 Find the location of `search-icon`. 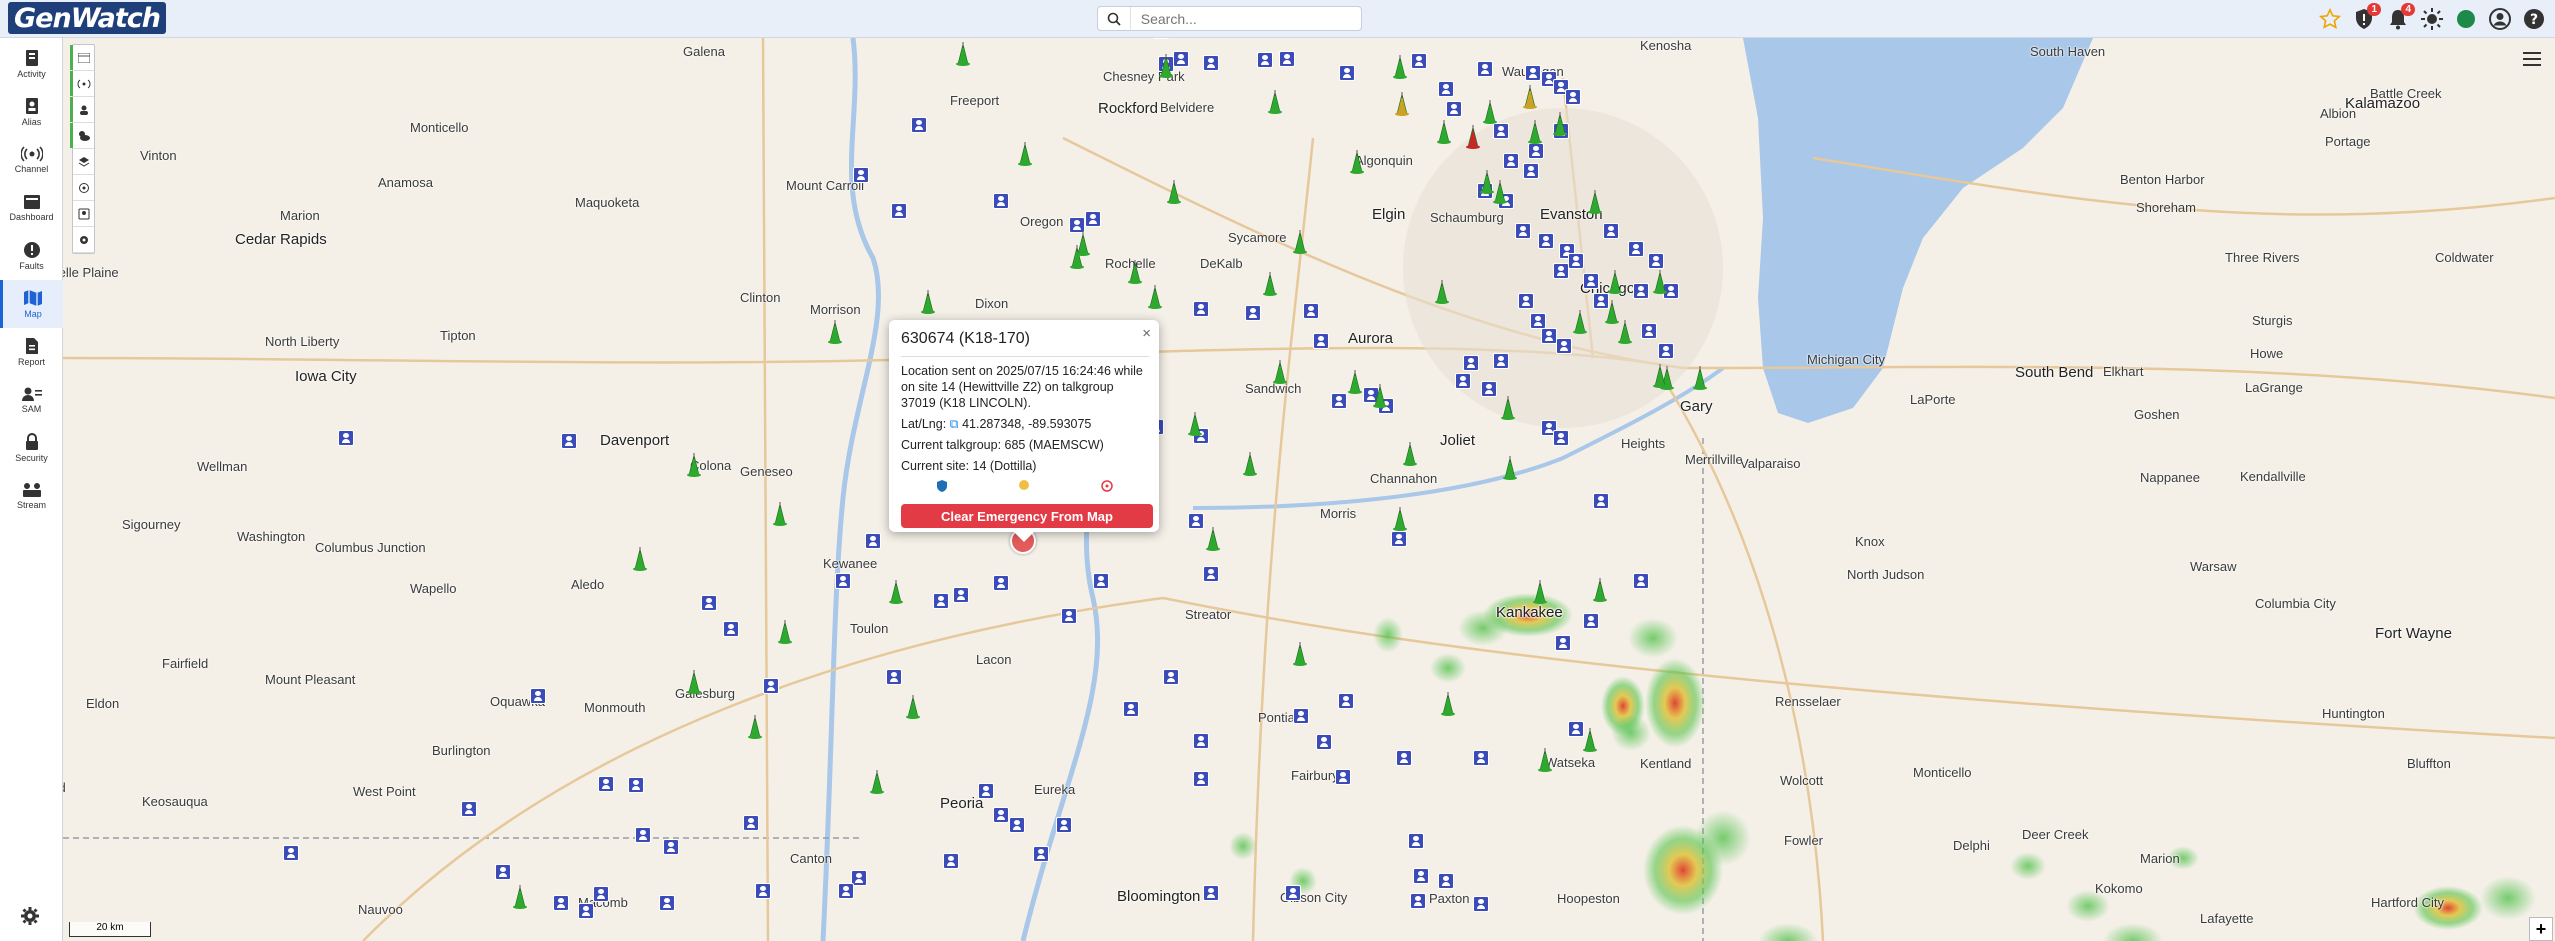

search-icon is located at coordinates (1114, 18).